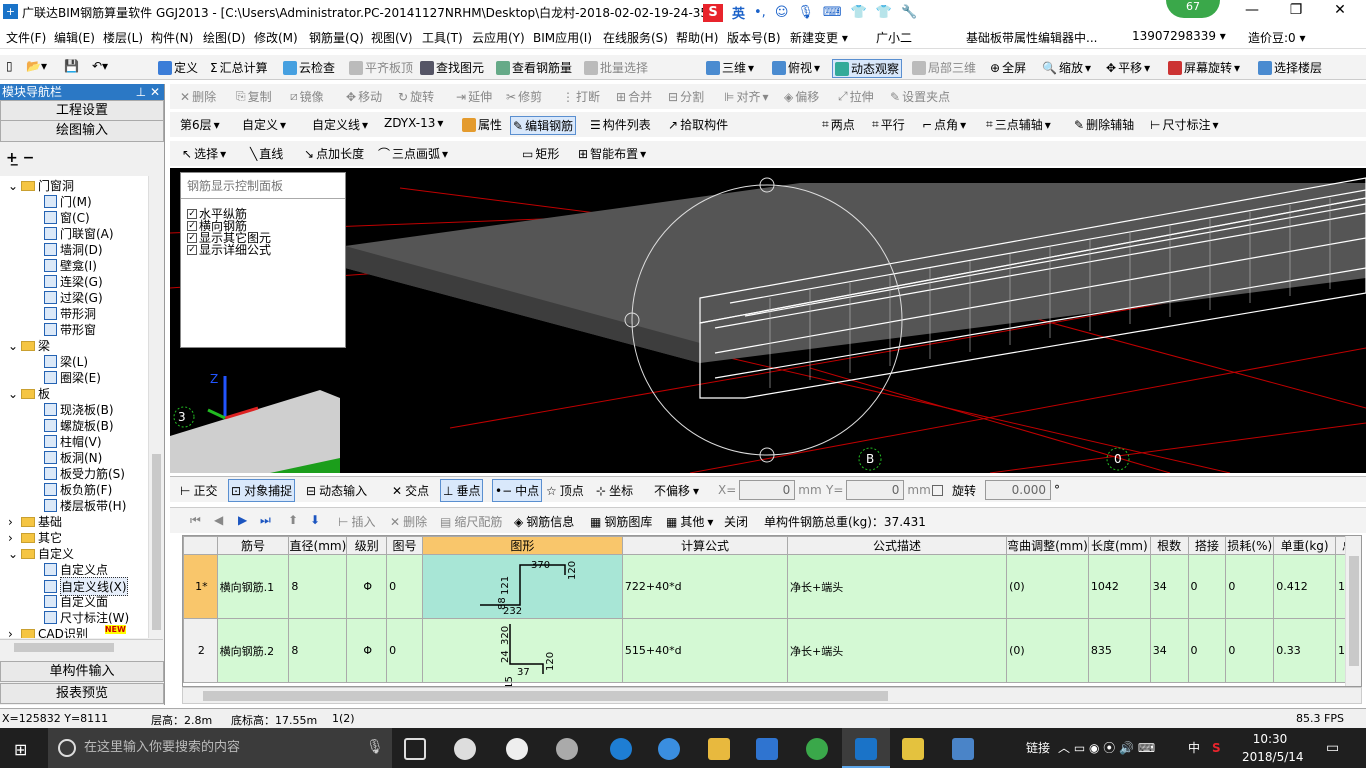 The width and height of the screenshot is (1366, 768). What do you see at coordinates (1169, 545) in the screenshot?
I see `col-count: 根数` at bounding box center [1169, 545].